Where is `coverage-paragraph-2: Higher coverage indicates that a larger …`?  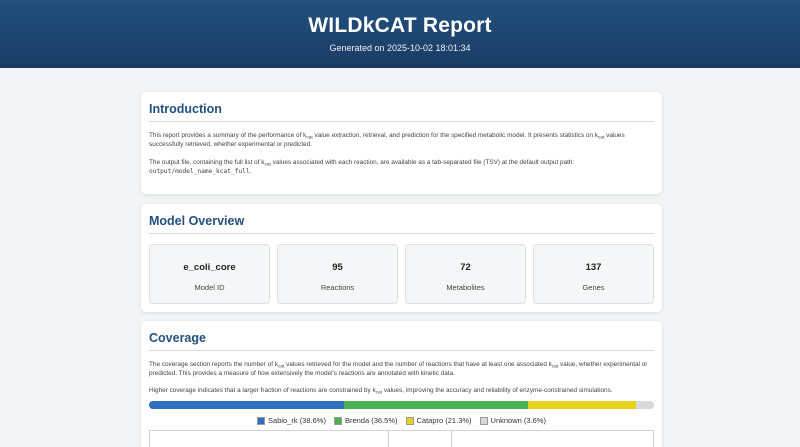 coverage-paragraph-2: Higher coverage indicates that a larger … is located at coordinates (401, 390).